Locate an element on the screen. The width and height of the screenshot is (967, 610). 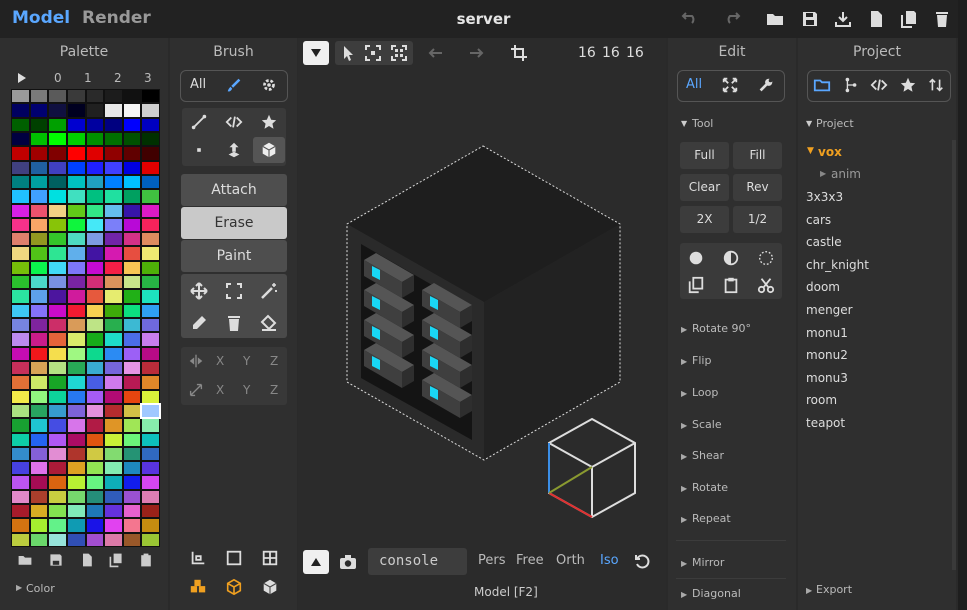
camera-icon is located at coordinates (348, 562).